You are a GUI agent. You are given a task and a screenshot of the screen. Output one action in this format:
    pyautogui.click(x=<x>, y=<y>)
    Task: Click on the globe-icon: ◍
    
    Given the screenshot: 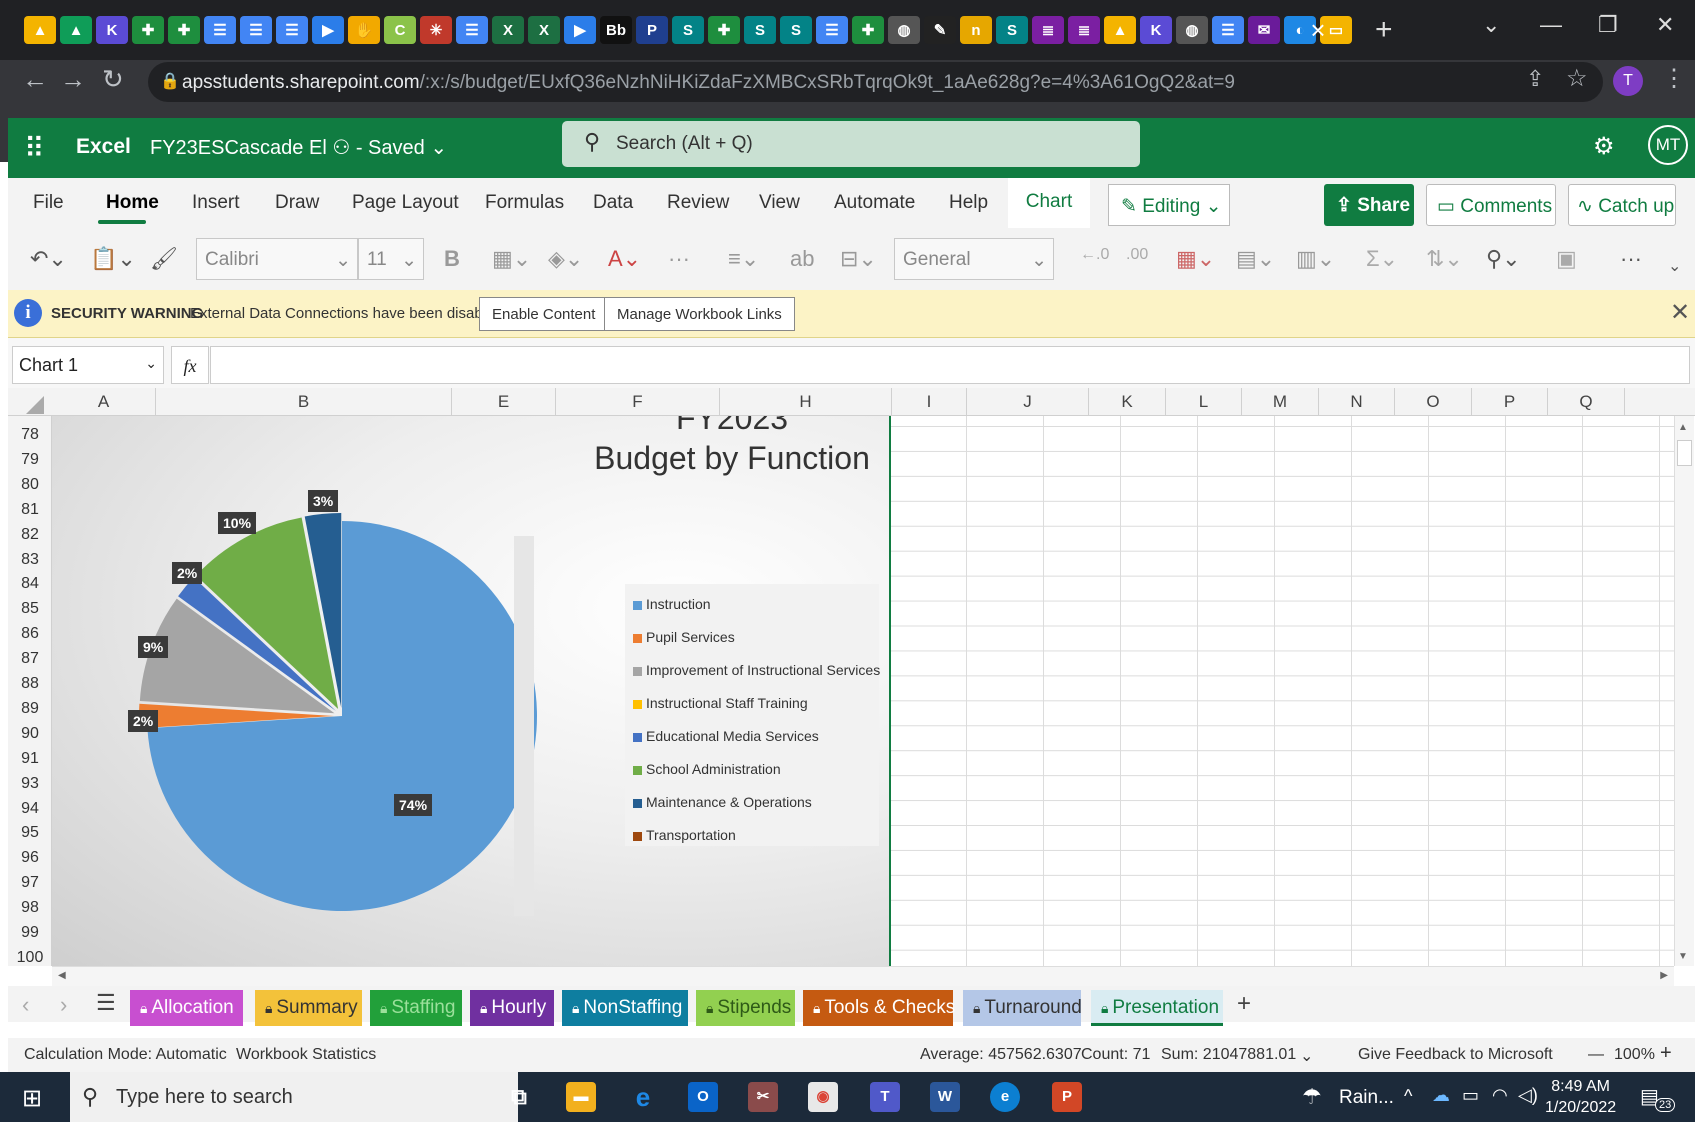 What is the action you would take?
    pyautogui.click(x=1192, y=30)
    